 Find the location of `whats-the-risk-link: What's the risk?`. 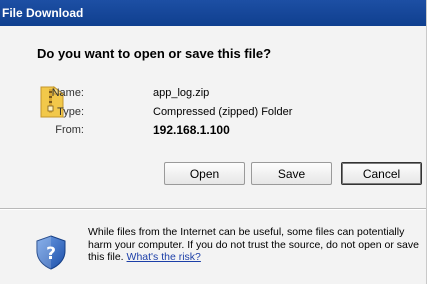

whats-the-risk-link: What's the risk? is located at coordinates (164, 257).